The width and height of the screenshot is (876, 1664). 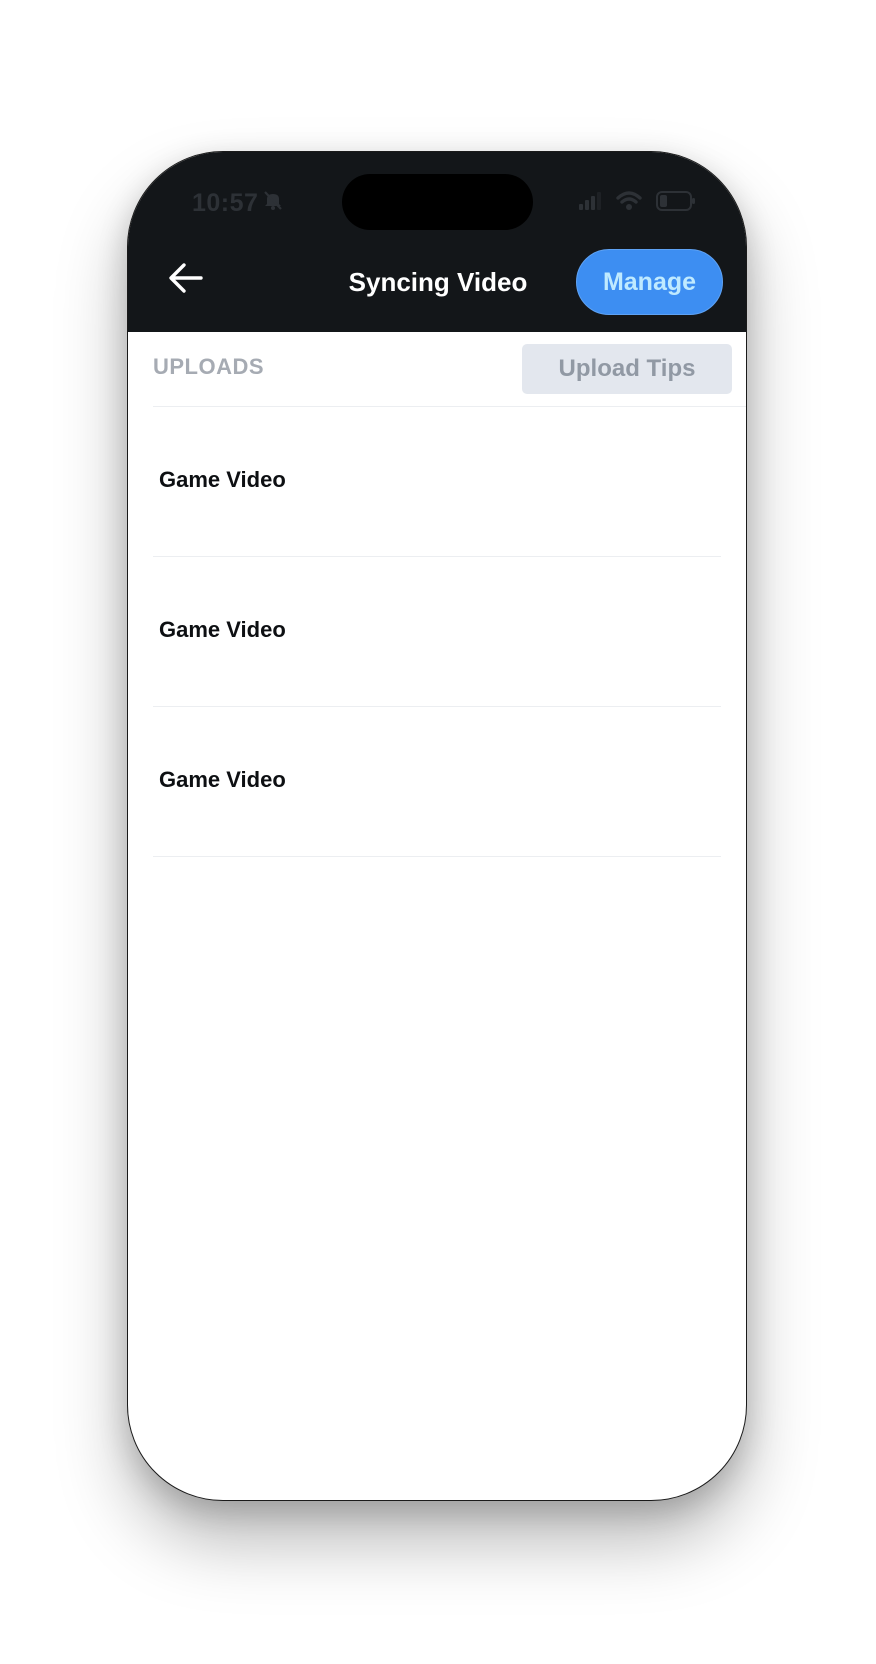 I want to click on arrow-left-icon, so click(x=186, y=280).